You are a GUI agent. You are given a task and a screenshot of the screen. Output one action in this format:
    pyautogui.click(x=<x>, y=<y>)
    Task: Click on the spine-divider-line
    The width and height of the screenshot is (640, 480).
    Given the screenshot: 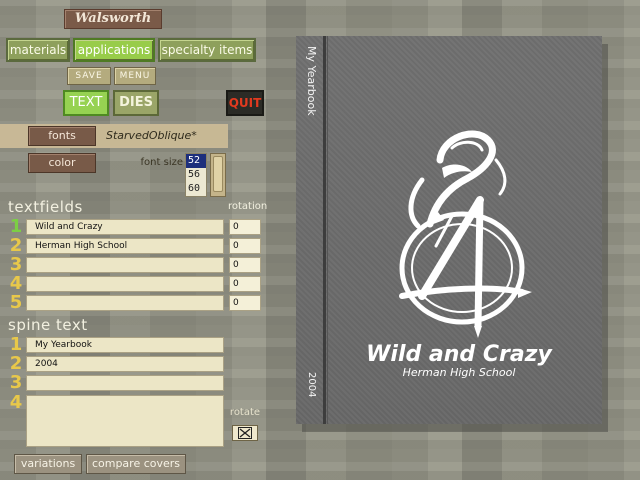 What is the action you would take?
    pyautogui.click(x=327, y=230)
    